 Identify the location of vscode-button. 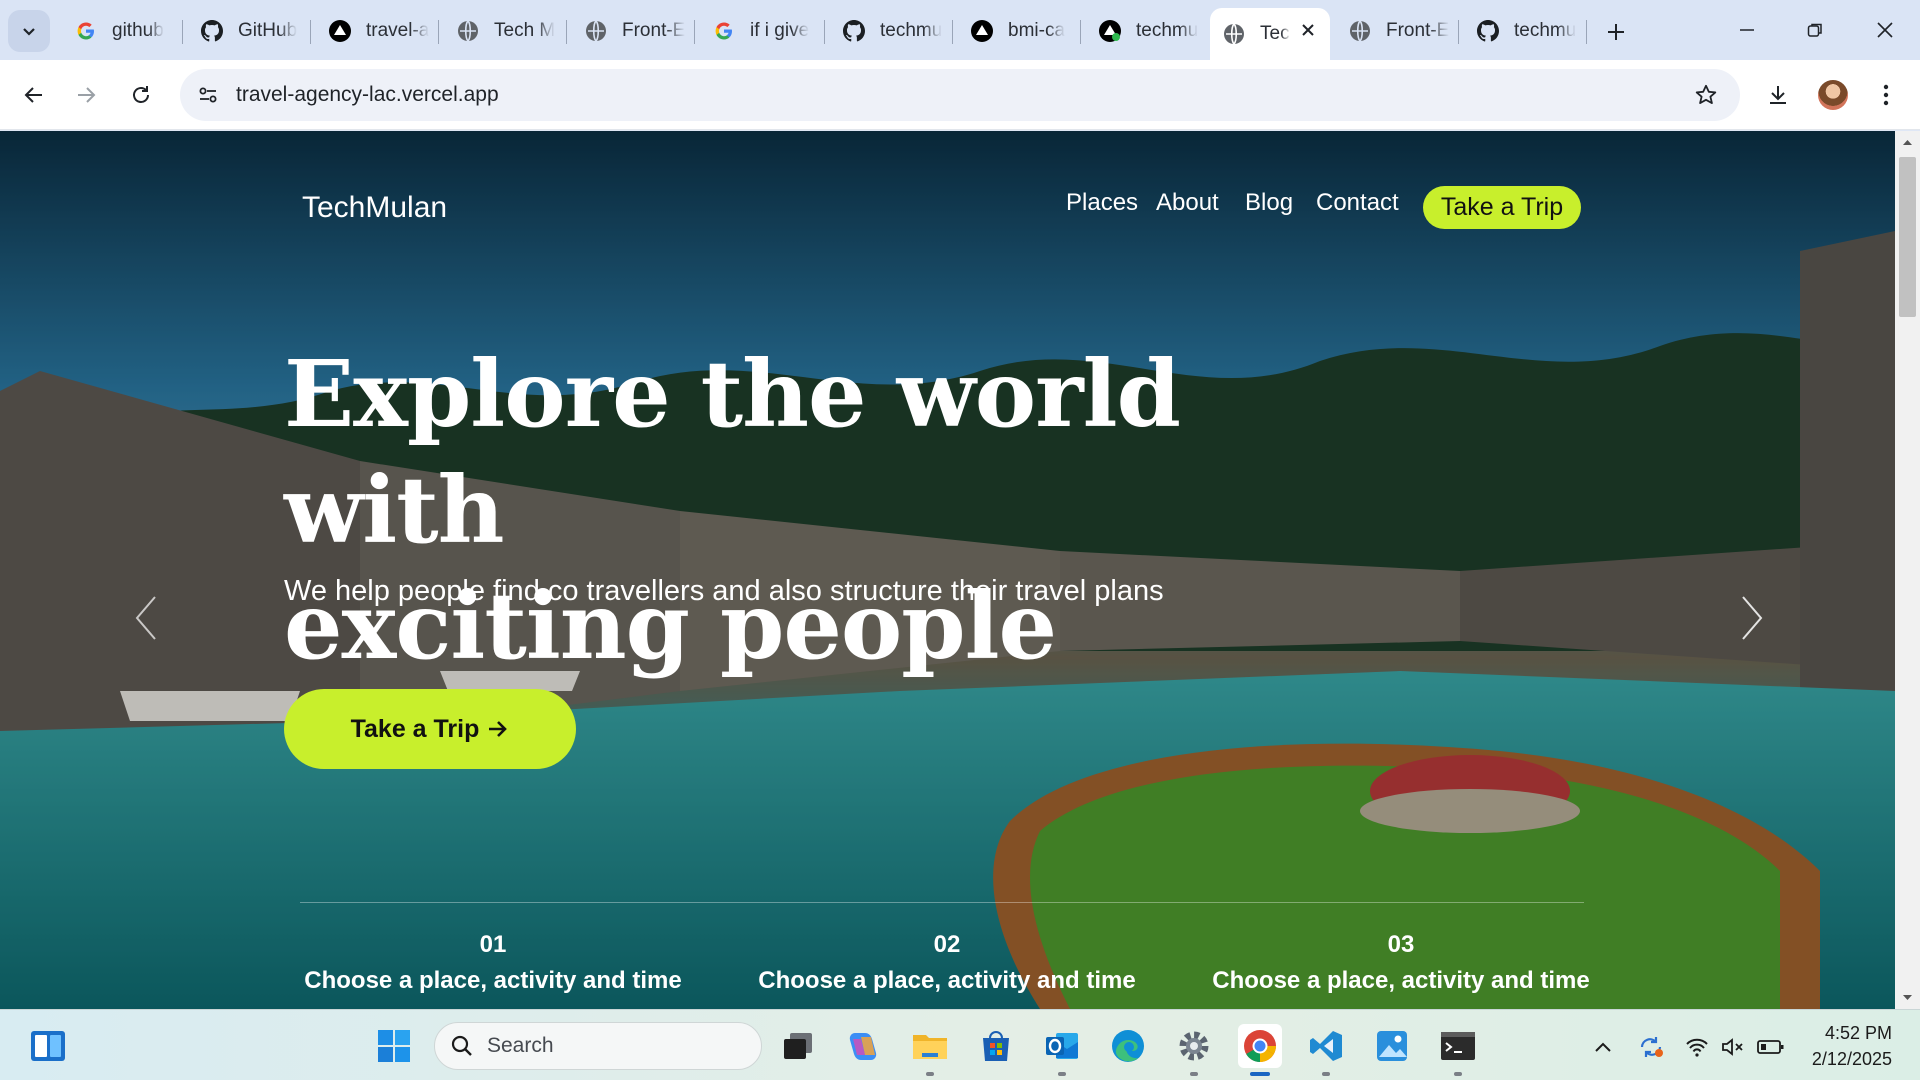
(1326, 1050).